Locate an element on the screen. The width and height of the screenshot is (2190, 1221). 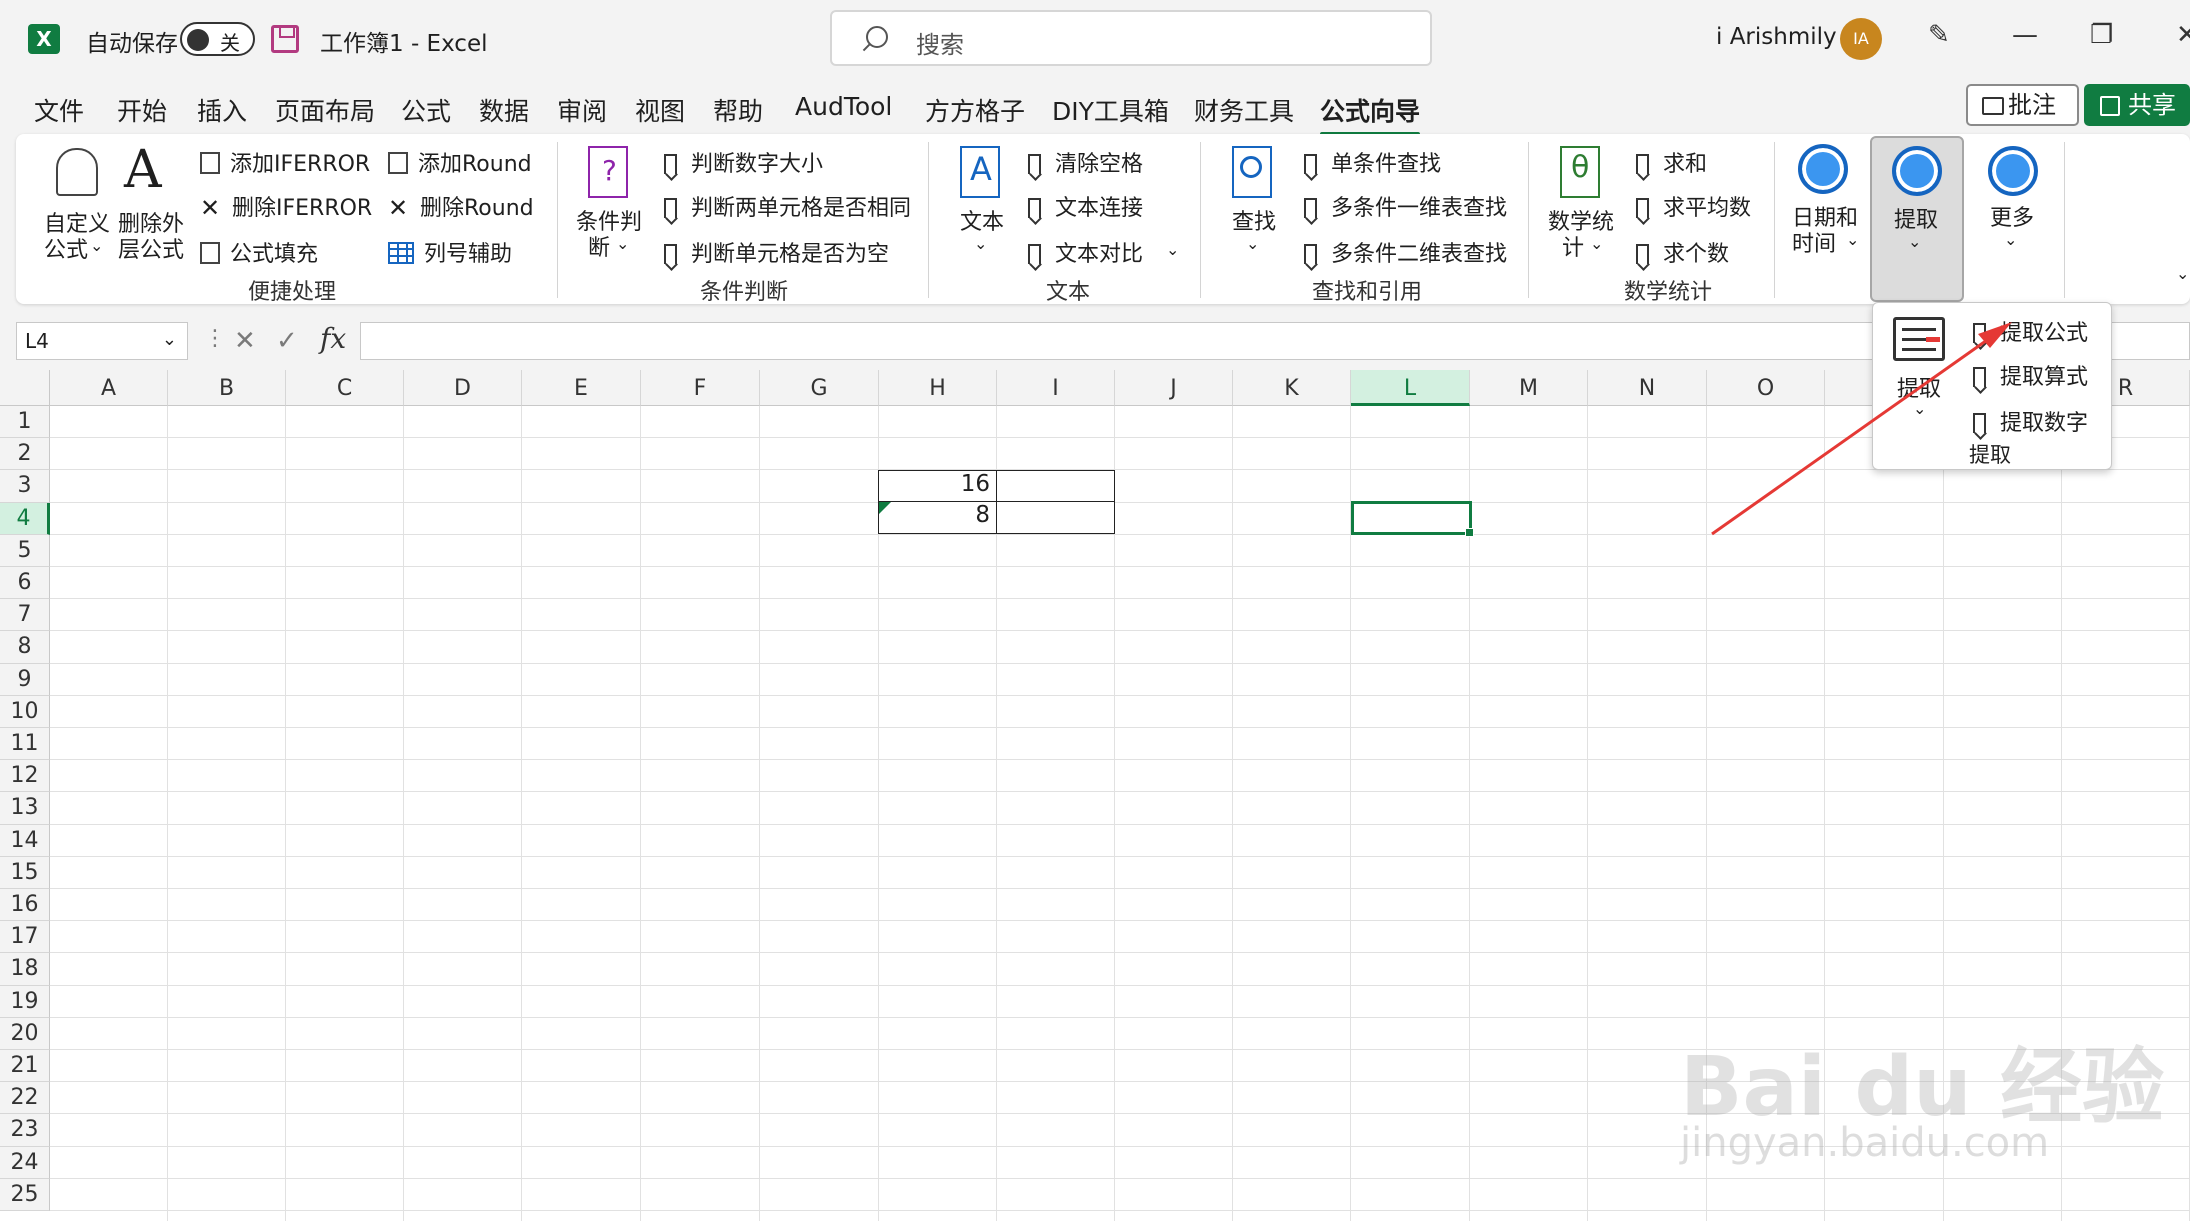
avatar: IA is located at coordinates (1861, 39).